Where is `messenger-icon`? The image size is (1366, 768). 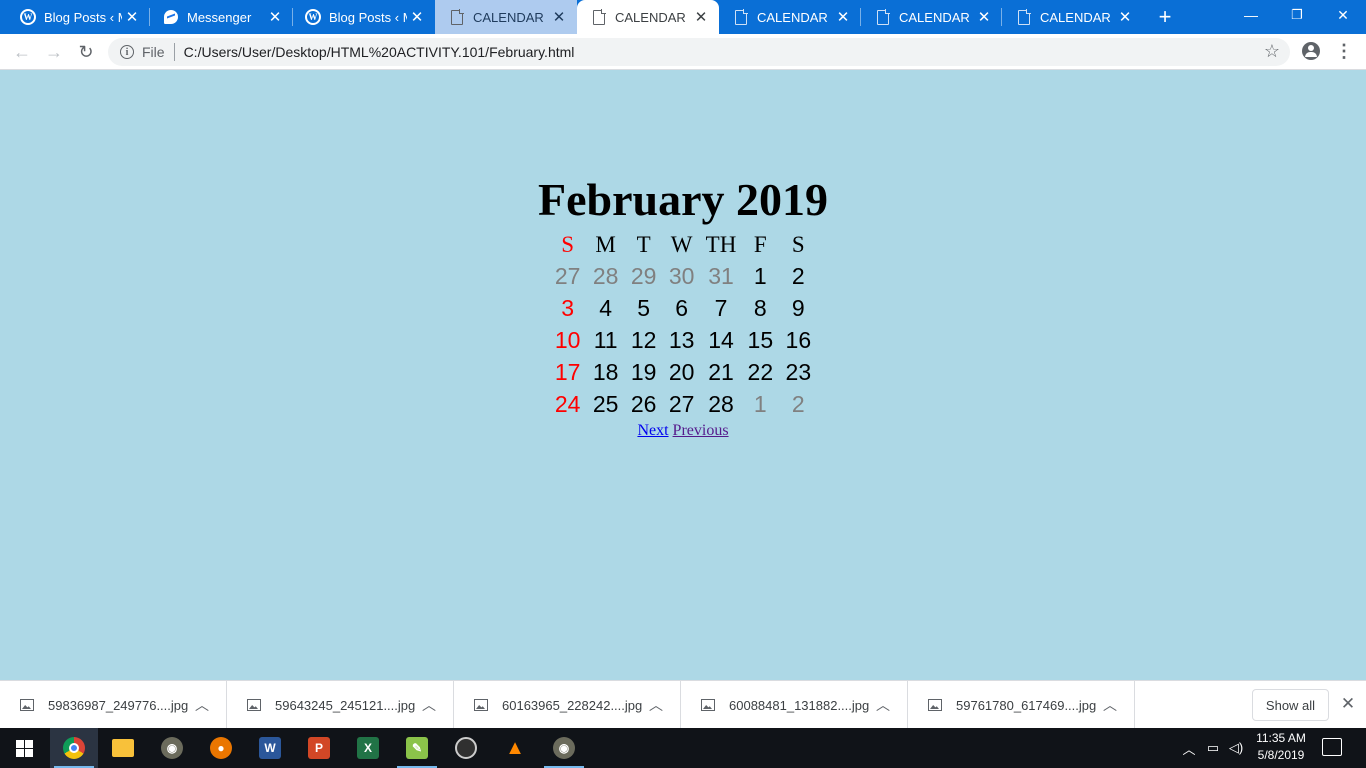
messenger-icon is located at coordinates (171, 17).